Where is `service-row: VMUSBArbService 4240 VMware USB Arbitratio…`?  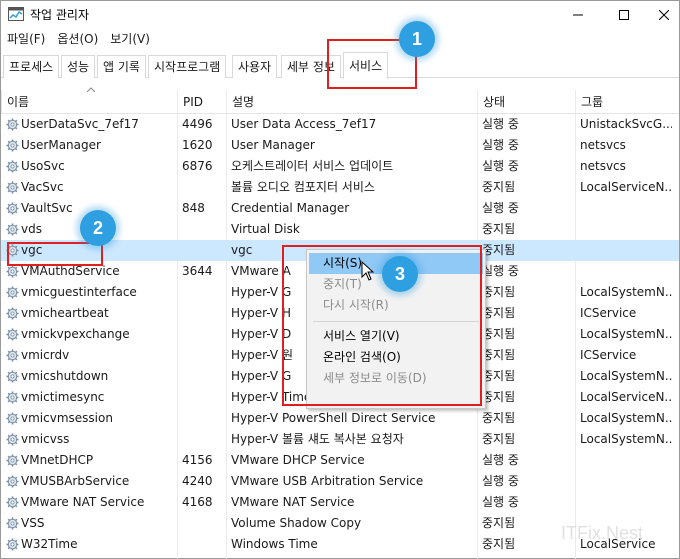
service-row: VMUSBArbService 4240 VMware USB Arbitratio… is located at coordinates (340, 481).